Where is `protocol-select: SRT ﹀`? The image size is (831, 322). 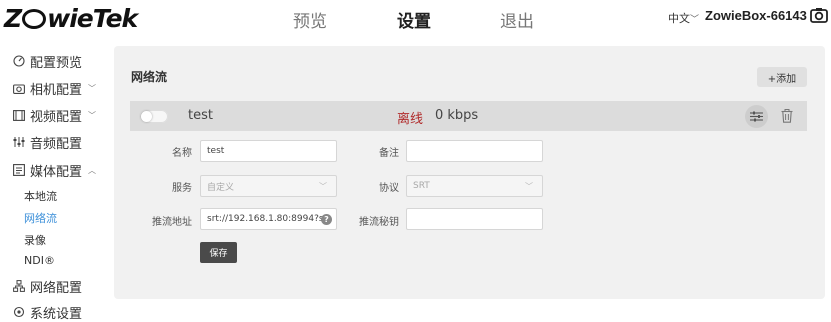 protocol-select: SRT ﹀ is located at coordinates (474, 186).